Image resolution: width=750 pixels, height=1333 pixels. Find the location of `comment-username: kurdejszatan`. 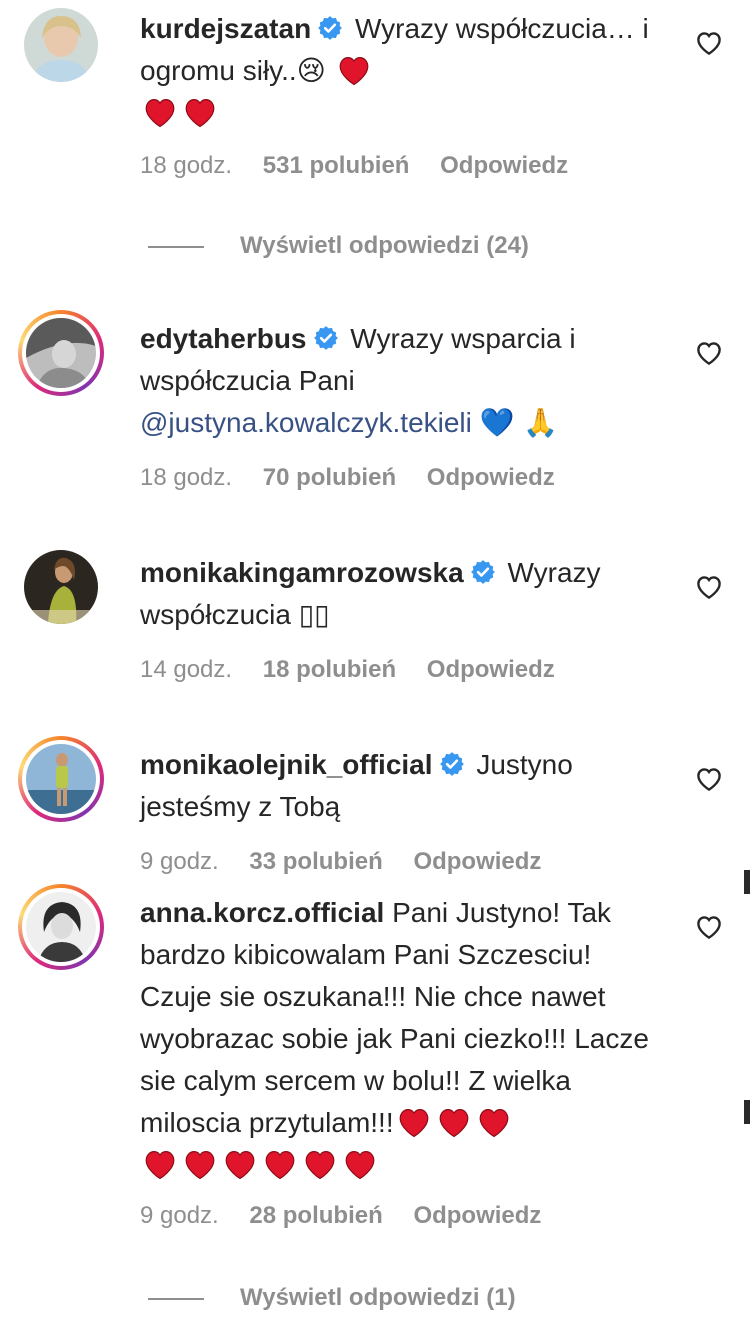

comment-username: kurdejszatan is located at coordinates (225, 28).